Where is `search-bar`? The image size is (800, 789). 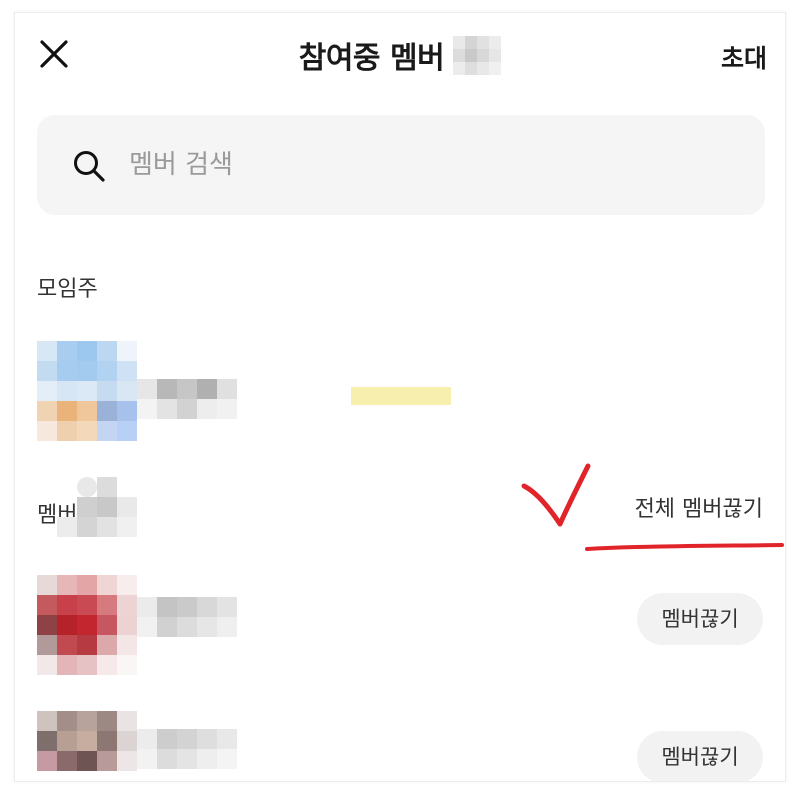
search-bar is located at coordinates (401, 165).